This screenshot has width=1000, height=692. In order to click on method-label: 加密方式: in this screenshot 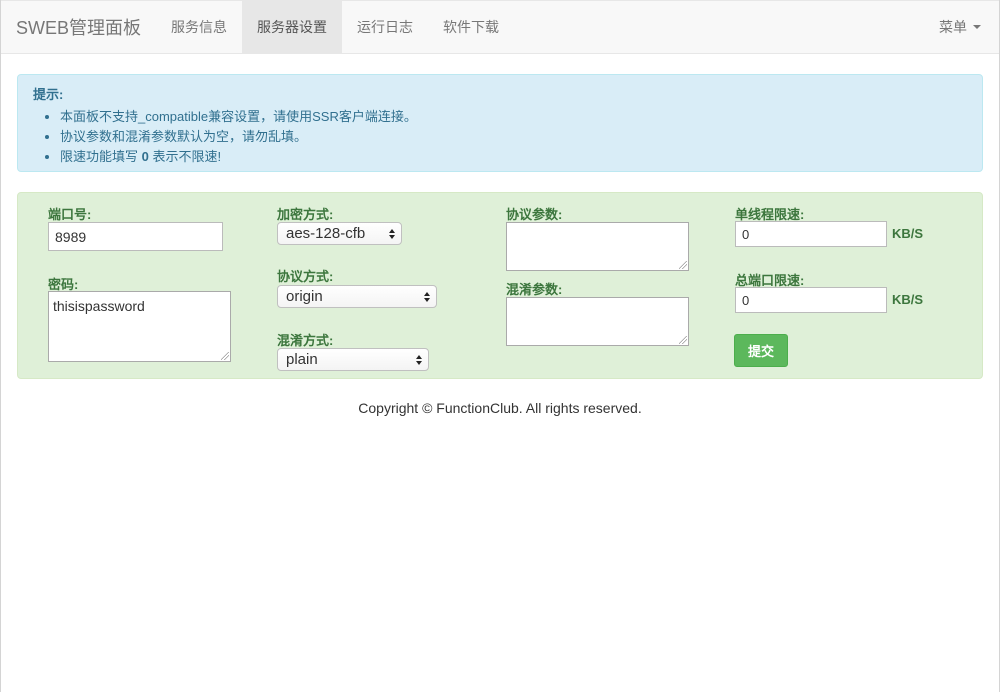, I will do `click(305, 214)`.